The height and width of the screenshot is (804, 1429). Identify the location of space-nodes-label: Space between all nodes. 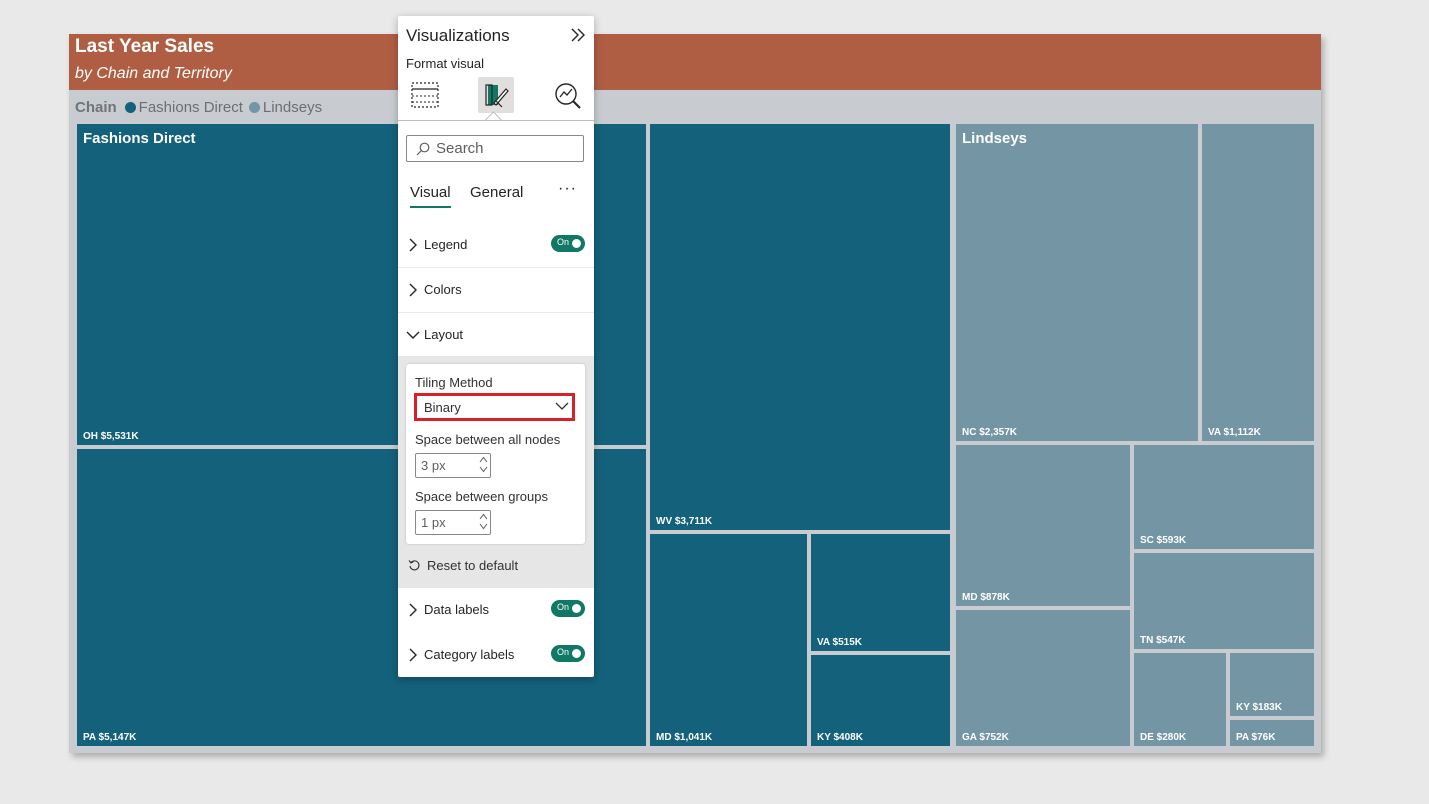
(488, 439).